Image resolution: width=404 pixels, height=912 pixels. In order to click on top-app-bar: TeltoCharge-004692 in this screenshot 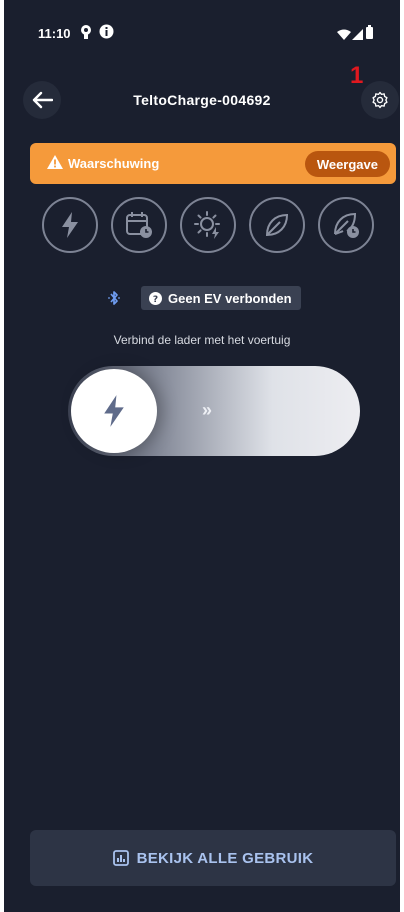, I will do `click(202, 102)`.